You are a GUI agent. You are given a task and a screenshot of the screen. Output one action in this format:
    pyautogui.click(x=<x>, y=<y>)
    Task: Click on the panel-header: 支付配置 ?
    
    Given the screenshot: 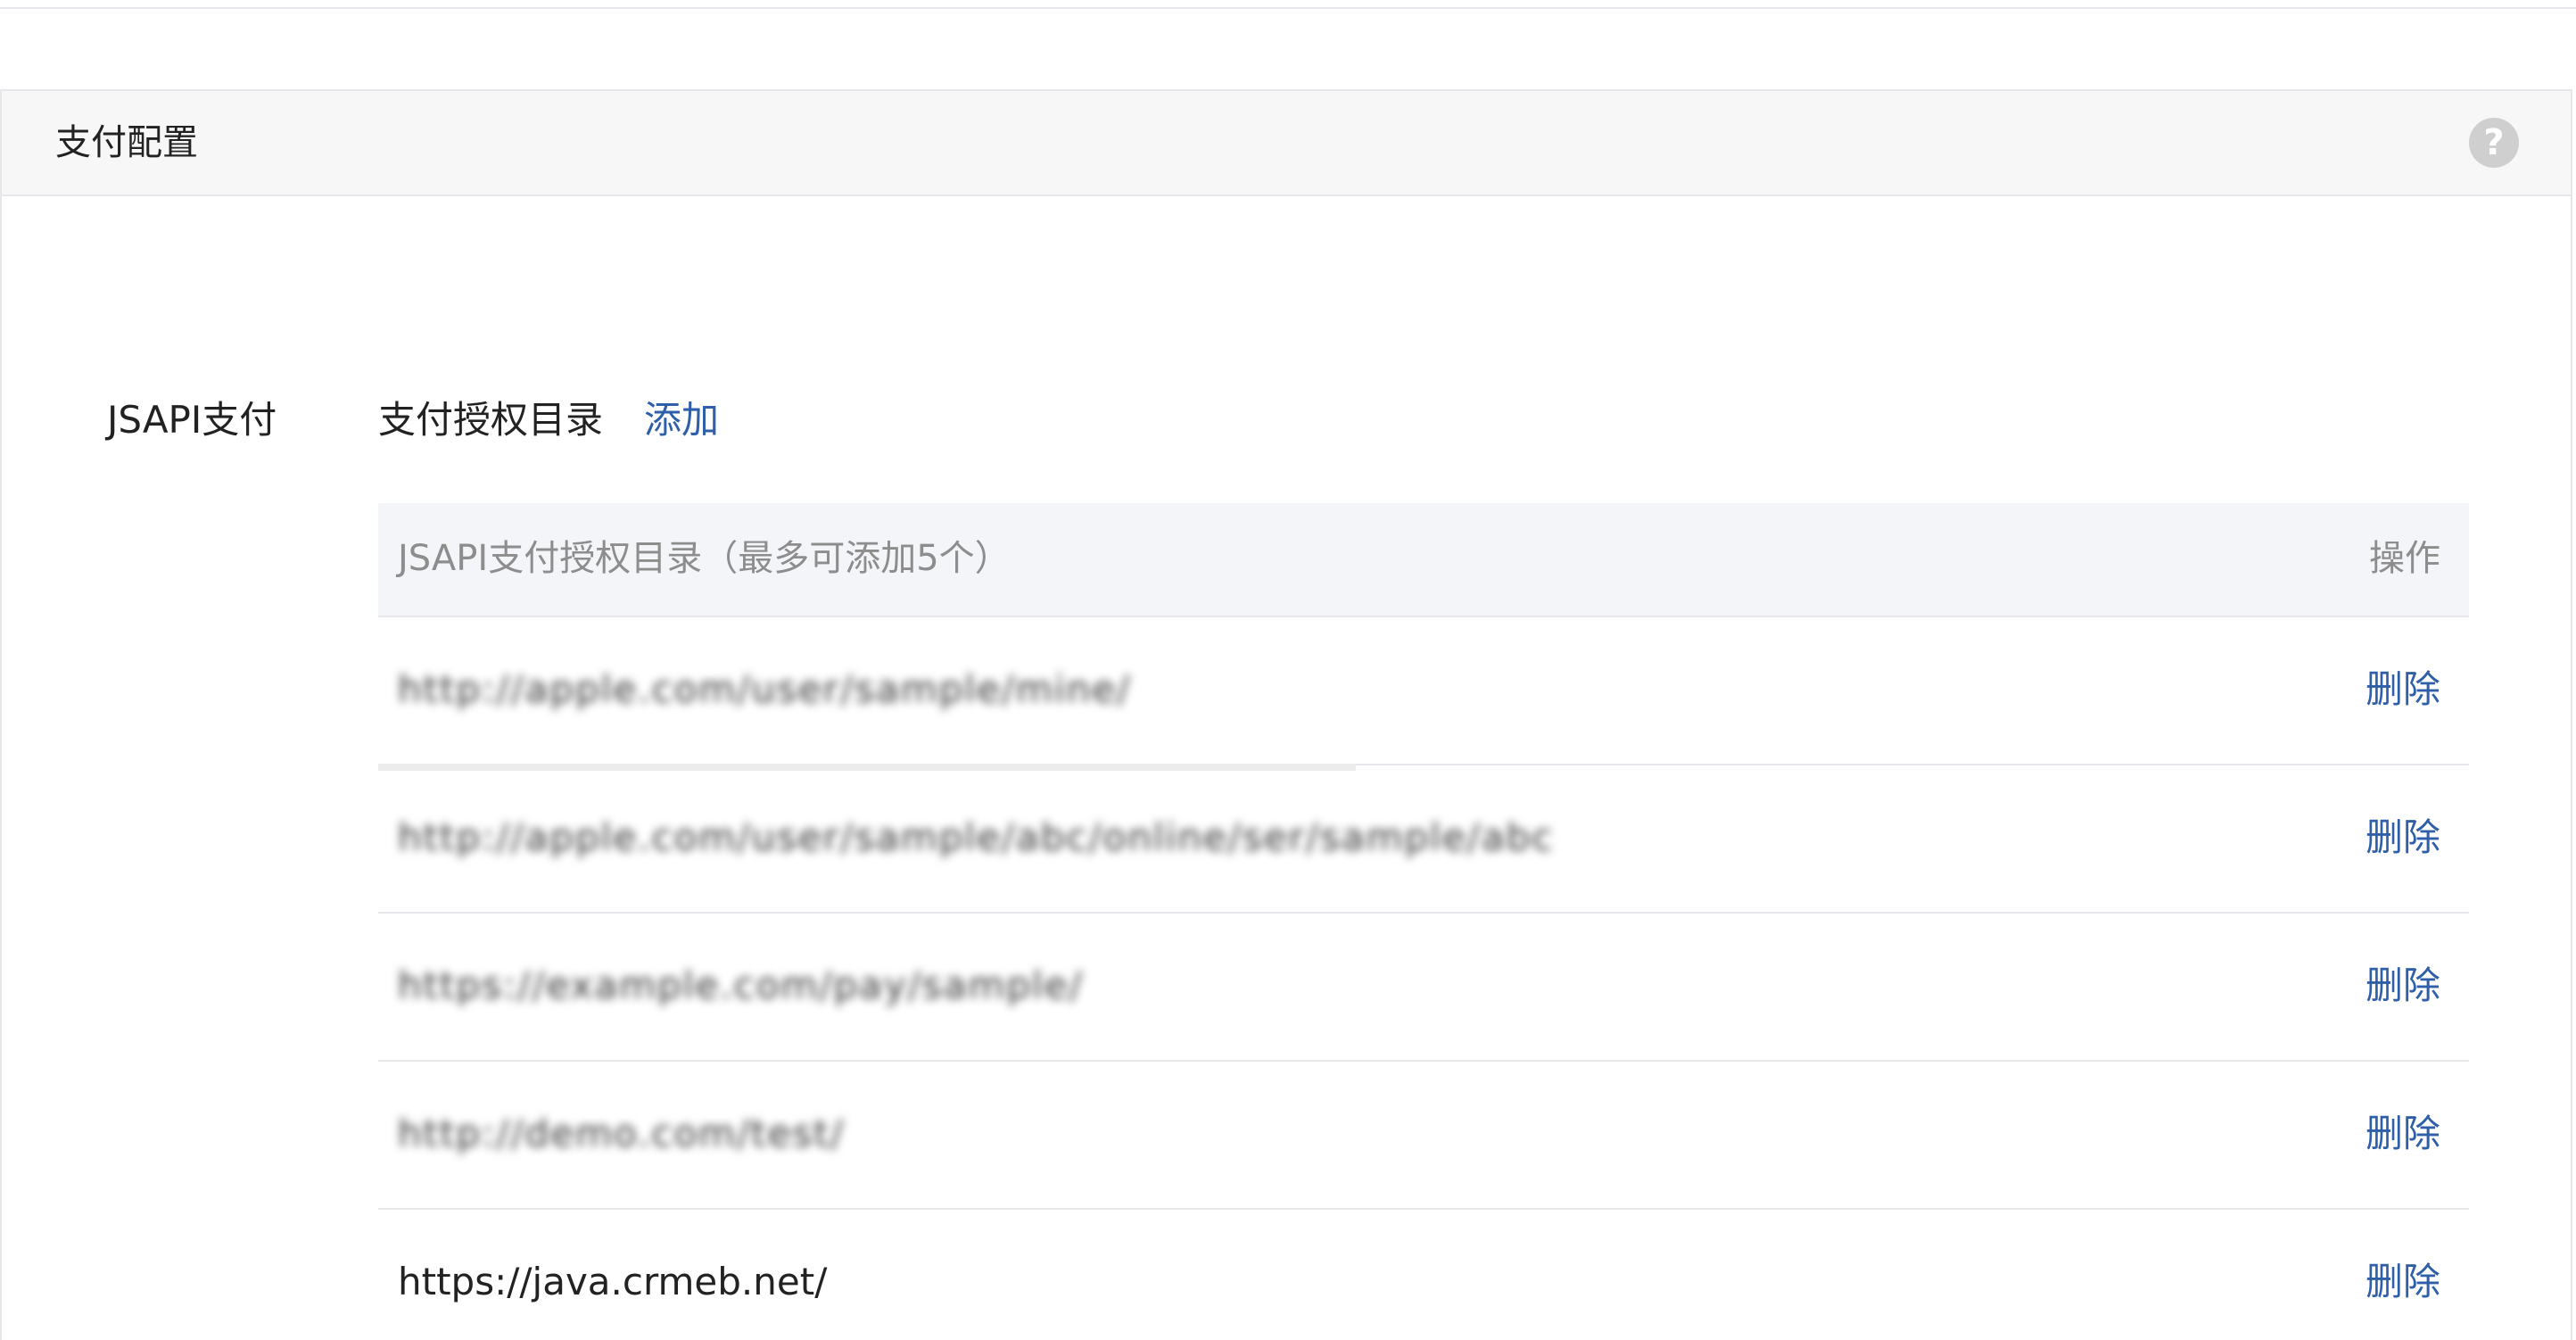 What is the action you would take?
    pyautogui.click(x=1286, y=143)
    